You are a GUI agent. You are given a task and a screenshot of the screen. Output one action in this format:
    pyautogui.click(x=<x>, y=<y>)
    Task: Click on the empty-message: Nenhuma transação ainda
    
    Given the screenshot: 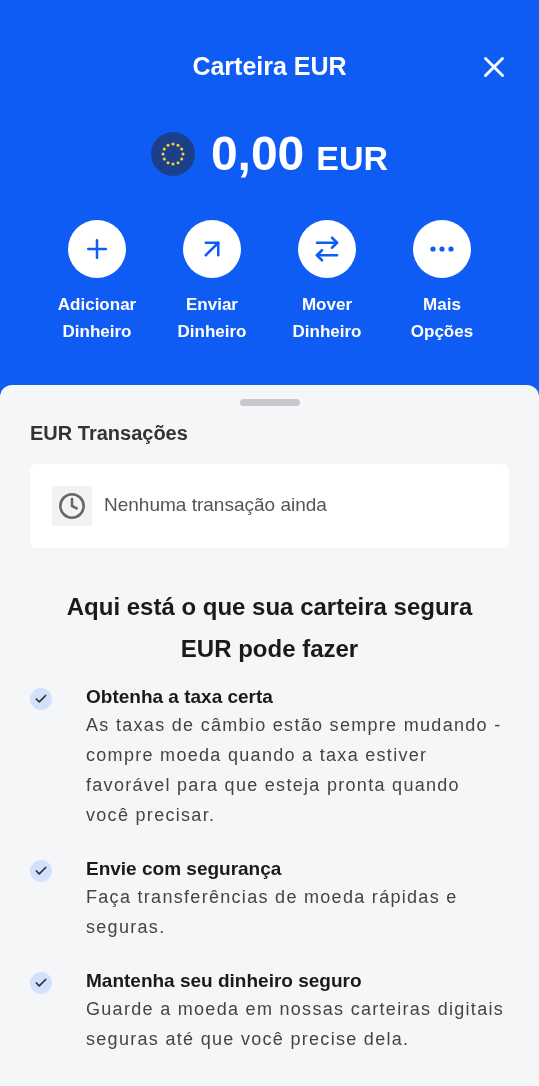 What is the action you would take?
    pyautogui.click(x=215, y=505)
    